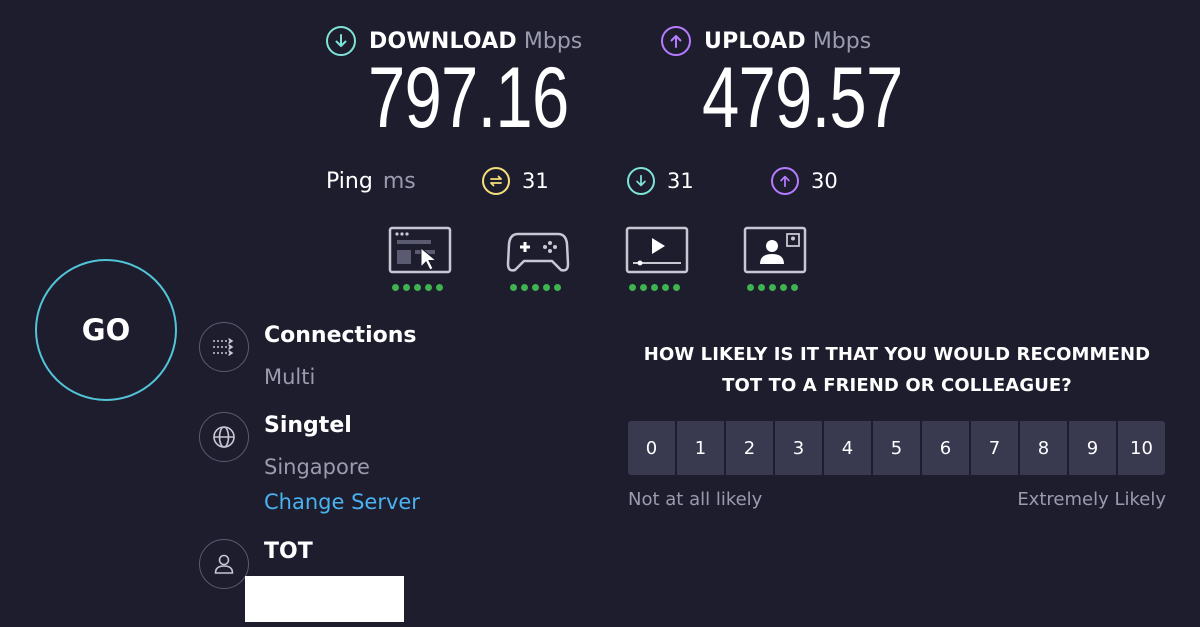 This screenshot has height=627, width=1200. What do you see at coordinates (538, 252) in the screenshot?
I see `gaming-icon` at bounding box center [538, 252].